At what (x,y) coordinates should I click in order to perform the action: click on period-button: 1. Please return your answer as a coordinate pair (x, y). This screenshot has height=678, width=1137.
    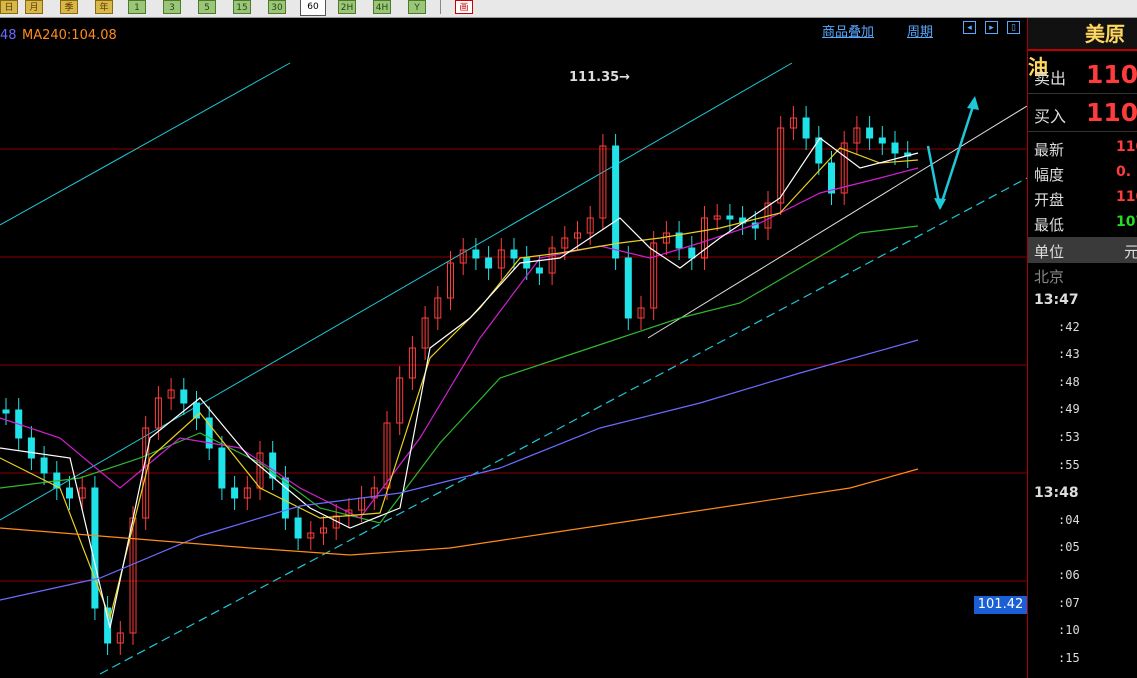
    Looking at the image, I should click on (137, 7).